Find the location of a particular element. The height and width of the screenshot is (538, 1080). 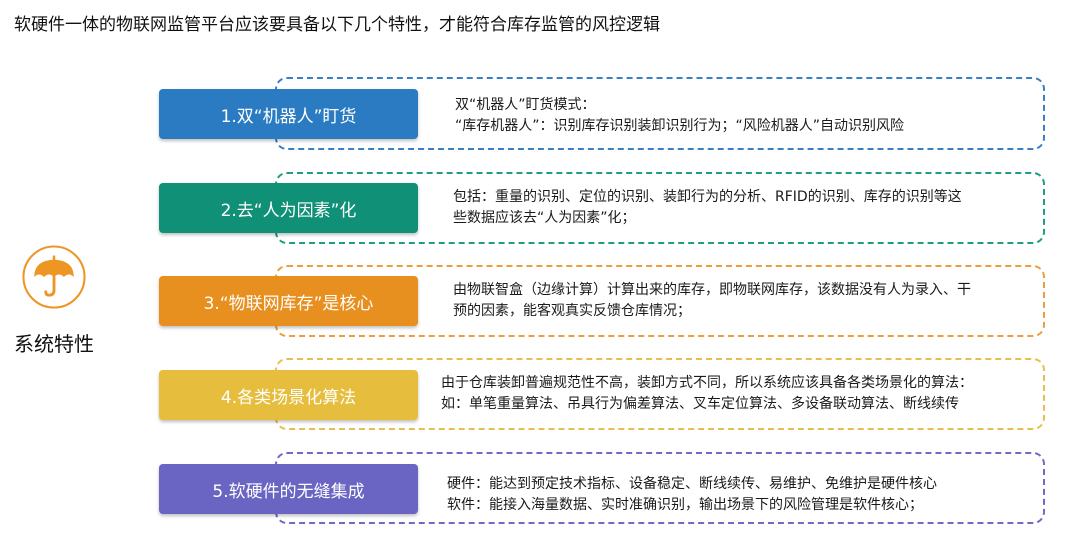

feature-desc-3-line-1: 由物联智盒（边缘计算）计算出来的库存，即物联网库存，该数据没有人为录入、干 is located at coordinates (712, 290).